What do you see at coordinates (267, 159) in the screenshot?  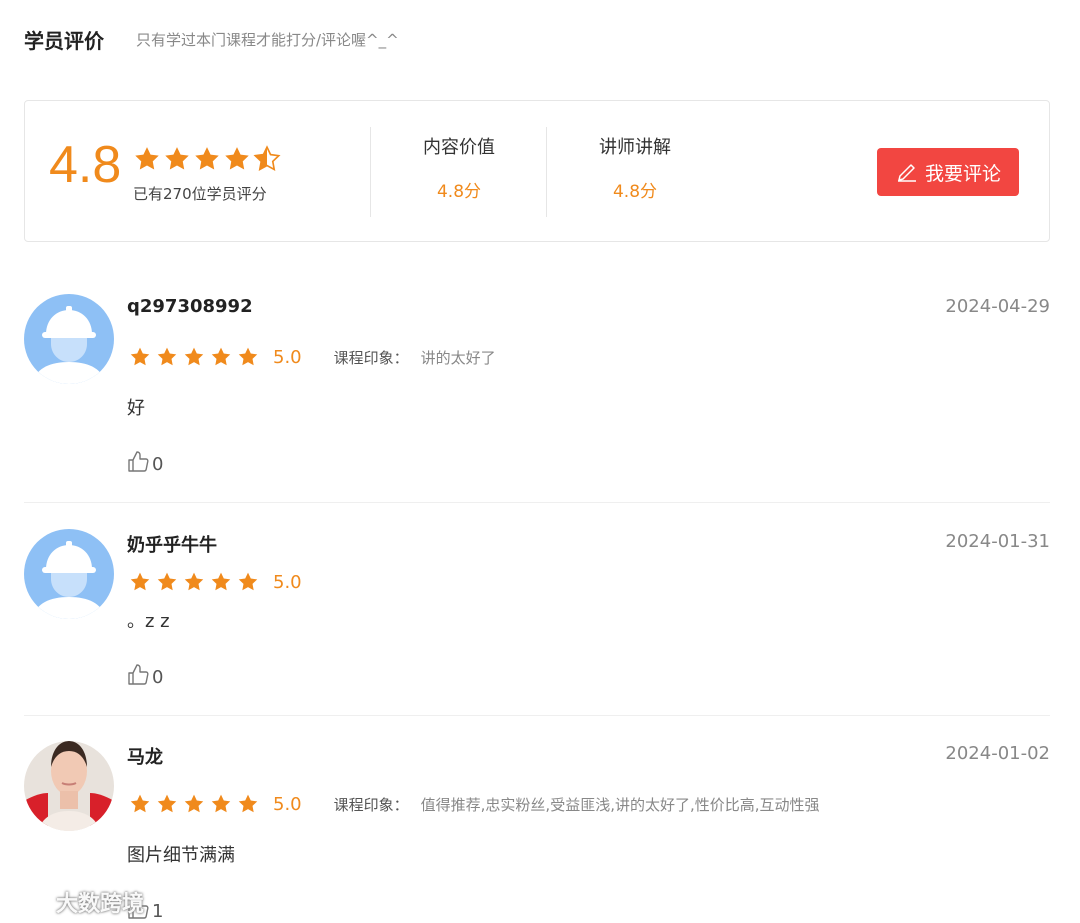 I see `star-half-icon` at bounding box center [267, 159].